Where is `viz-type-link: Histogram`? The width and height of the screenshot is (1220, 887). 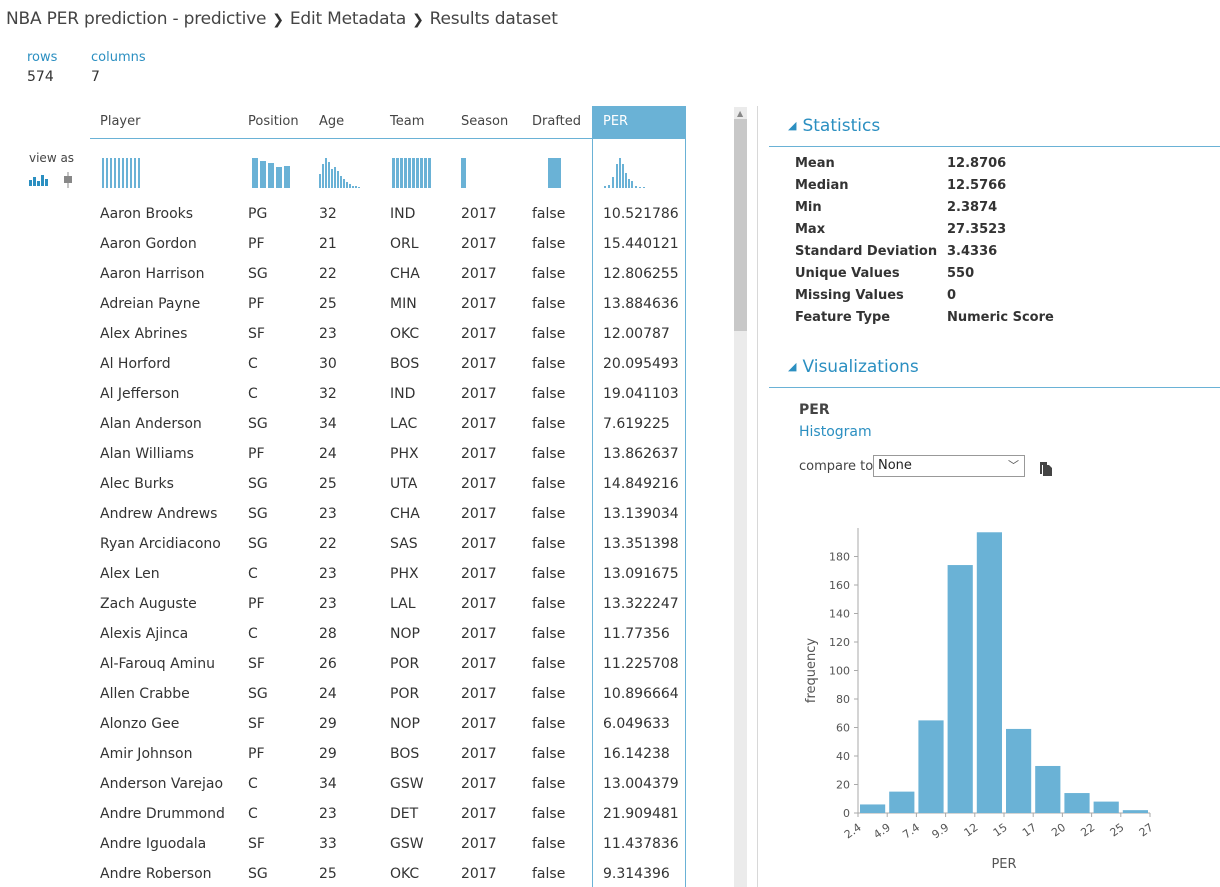 viz-type-link: Histogram is located at coordinates (835, 432).